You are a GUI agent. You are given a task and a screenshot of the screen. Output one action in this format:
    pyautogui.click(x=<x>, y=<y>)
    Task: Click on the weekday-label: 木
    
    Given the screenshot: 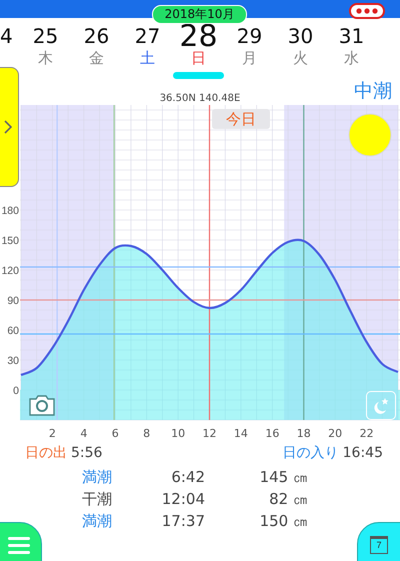 What is the action you would take?
    pyautogui.click(x=45, y=58)
    